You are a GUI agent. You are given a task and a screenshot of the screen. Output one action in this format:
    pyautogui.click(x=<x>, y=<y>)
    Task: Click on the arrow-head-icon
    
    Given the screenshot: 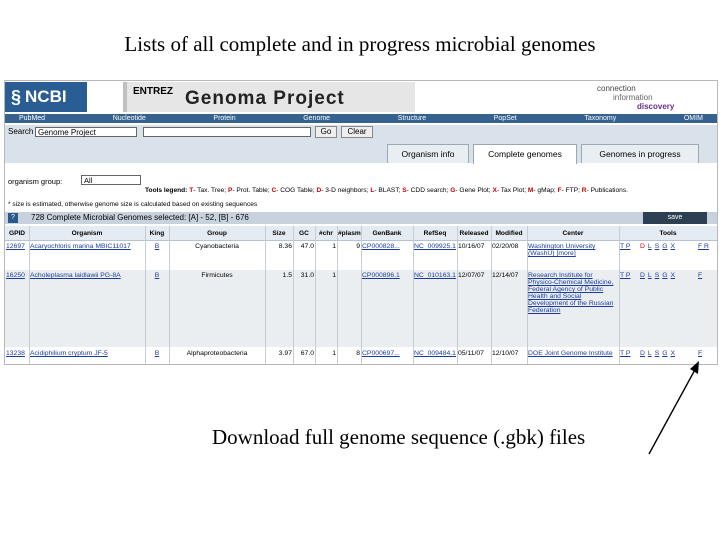 What is the action you would take?
    pyautogui.click(x=694, y=367)
    